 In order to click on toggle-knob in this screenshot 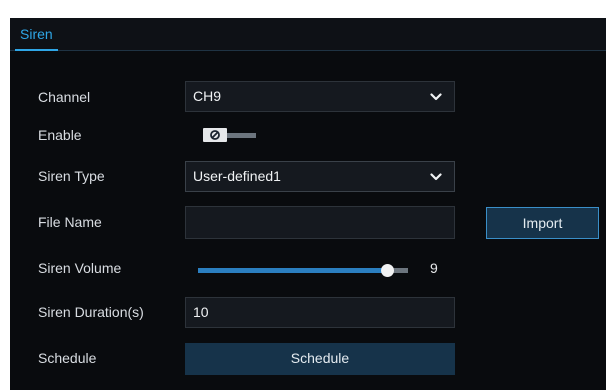, I will do `click(215, 135)`.